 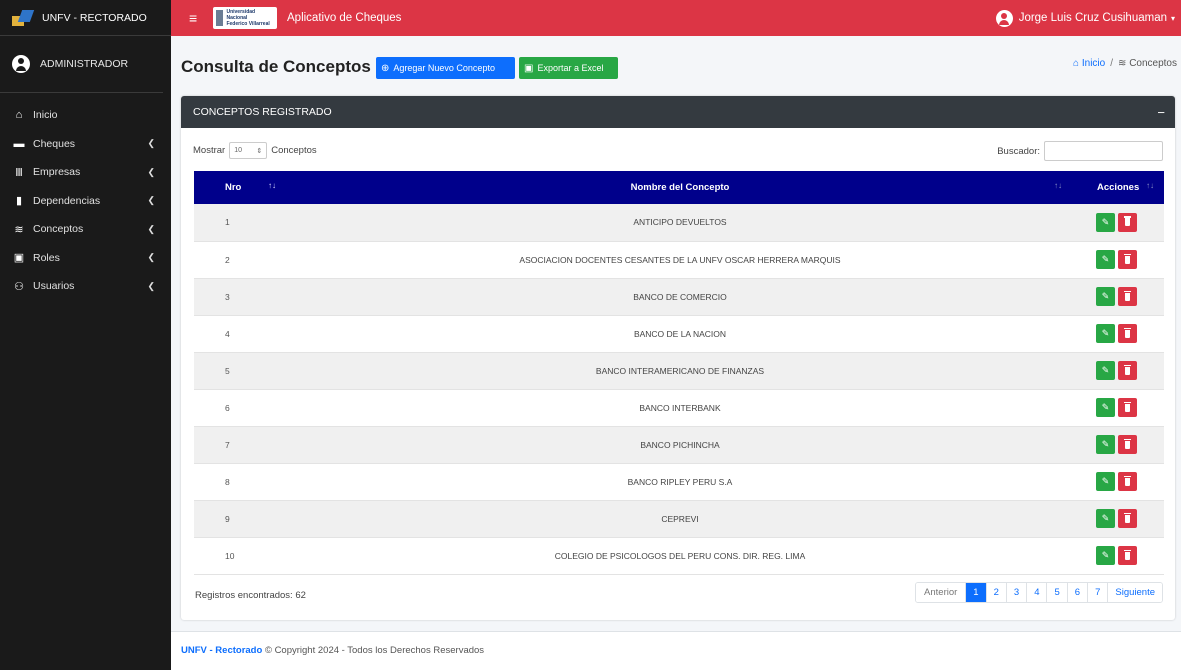 I want to click on export-excel-button: ▣ Exportar a Excel, so click(x=568, y=68).